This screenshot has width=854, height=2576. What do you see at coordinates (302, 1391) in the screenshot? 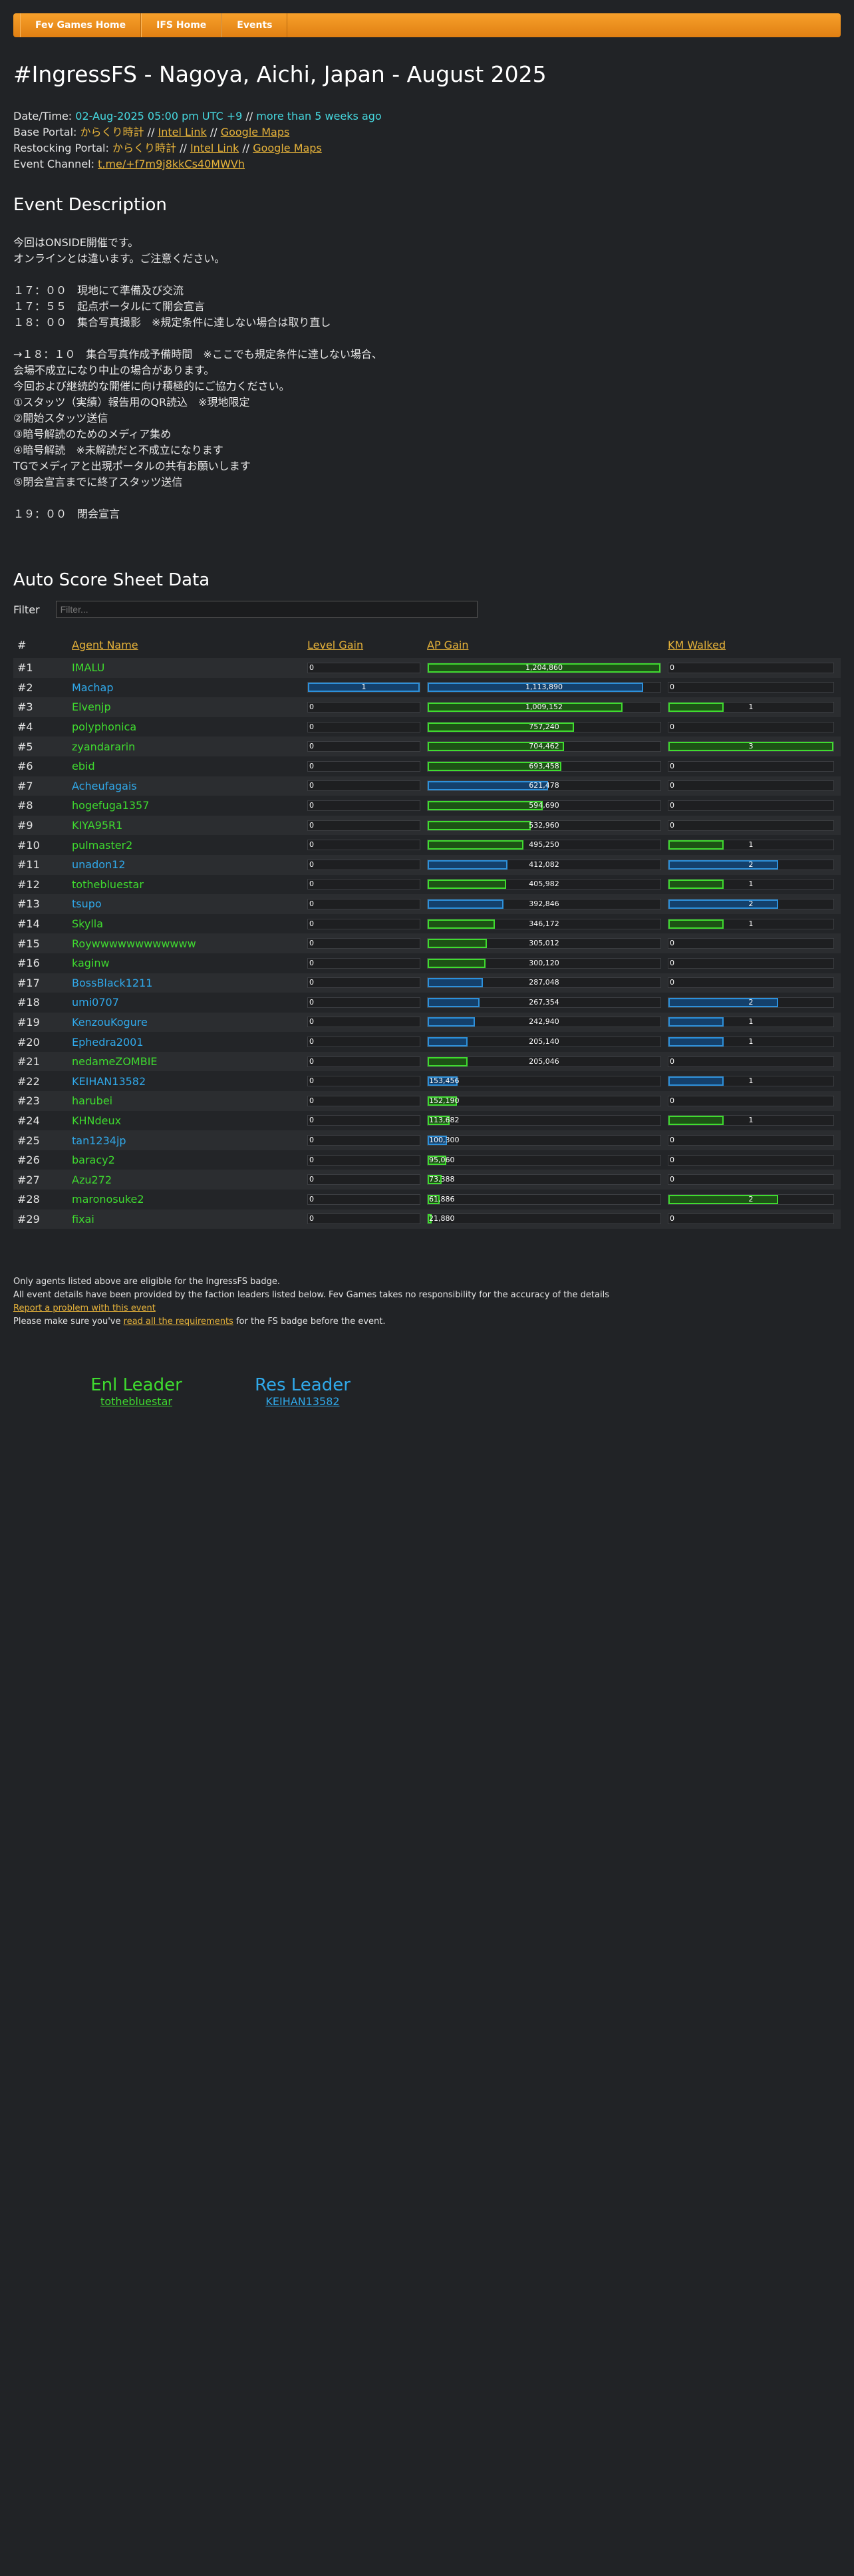
I see `res-leader: Res Leader KEIHAN13582` at bounding box center [302, 1391].